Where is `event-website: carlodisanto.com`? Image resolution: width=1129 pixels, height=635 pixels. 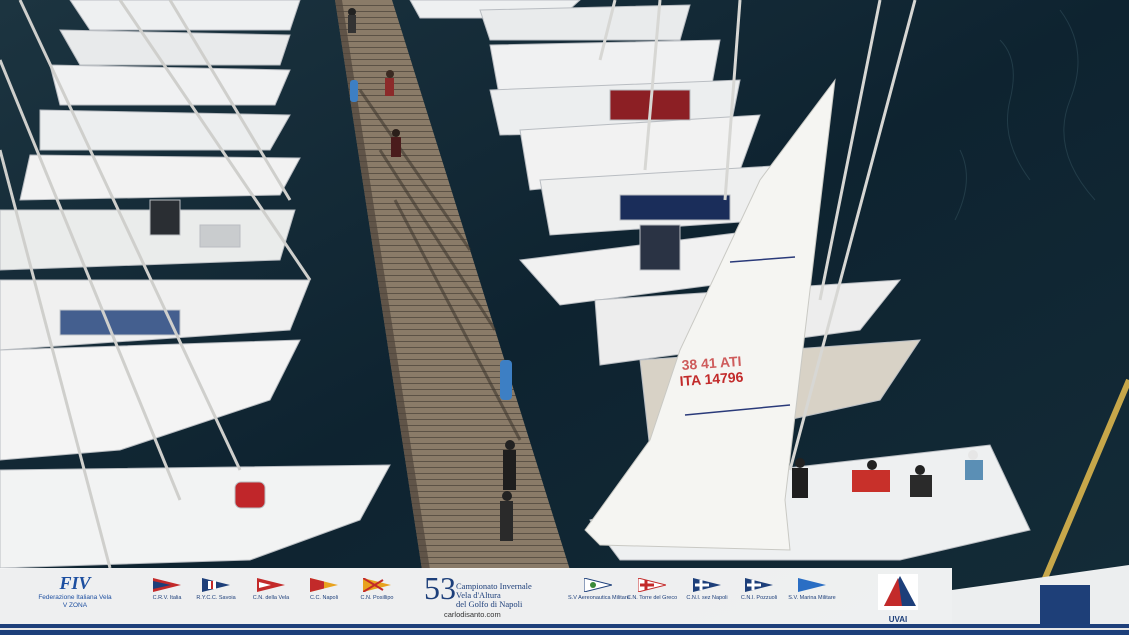
event-website: carlodisanto.com is located at coordinates (472, 614).